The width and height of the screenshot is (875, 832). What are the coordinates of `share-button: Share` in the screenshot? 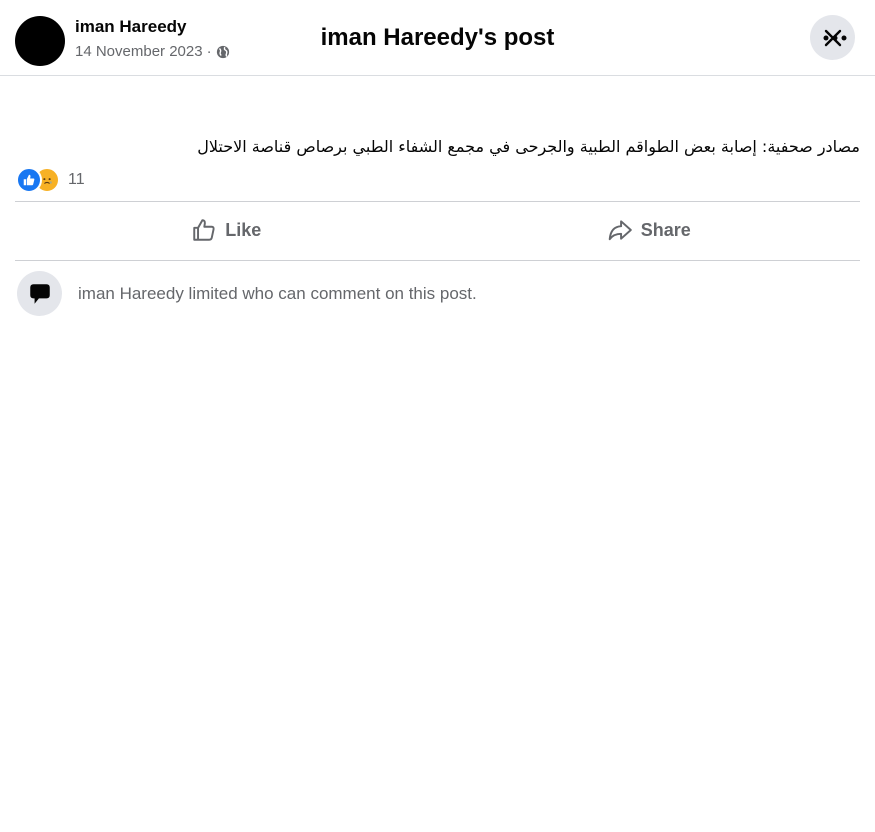 It's located at (649, 230).